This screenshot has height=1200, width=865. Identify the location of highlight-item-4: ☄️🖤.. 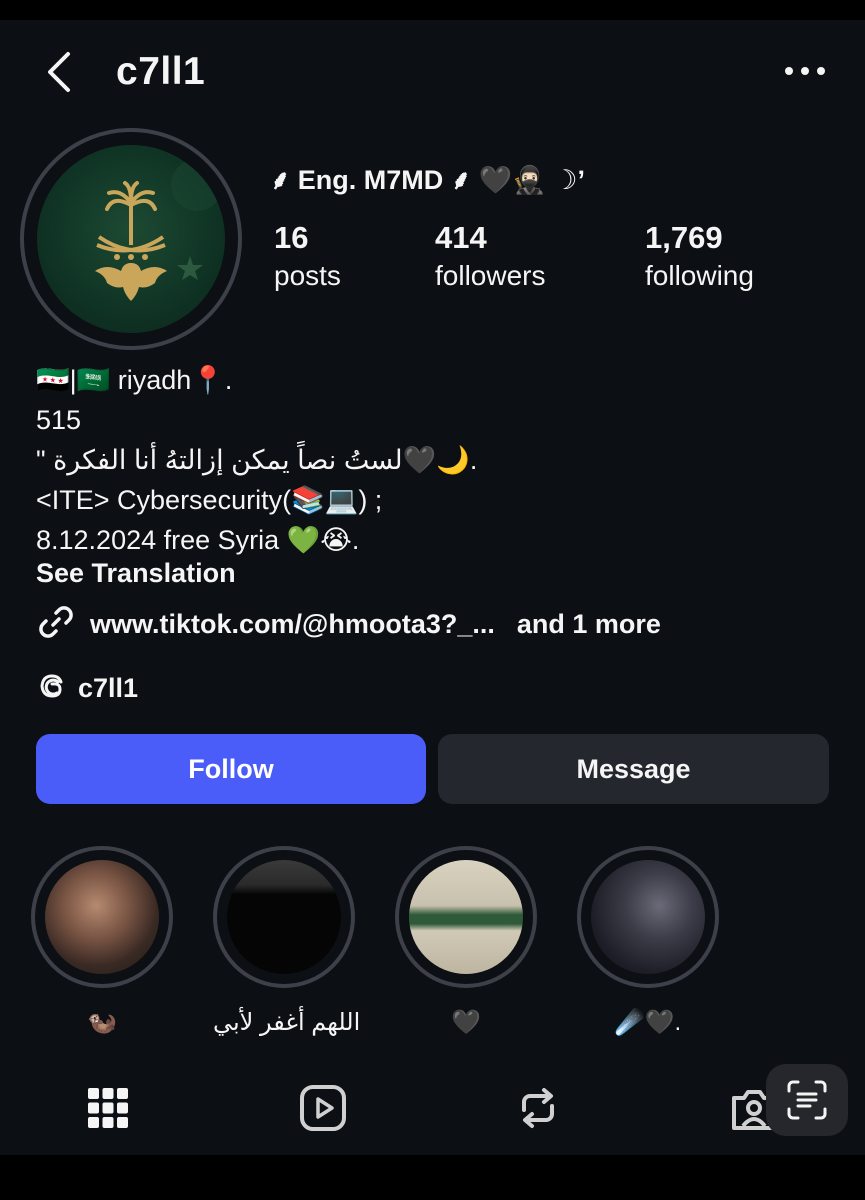
(648, 941).